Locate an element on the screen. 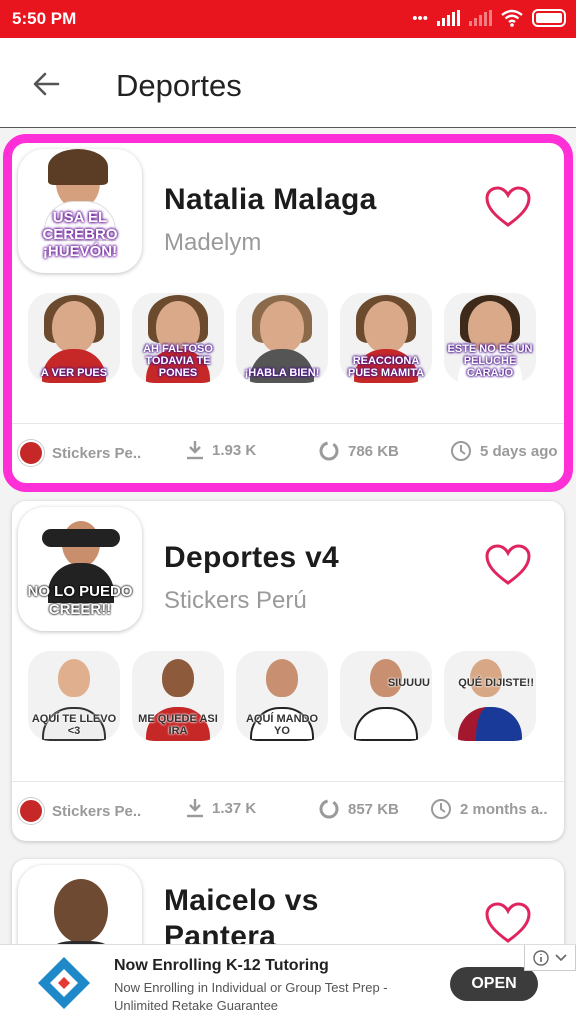  updated: 5 days ago is located at coordinates (504, 451).